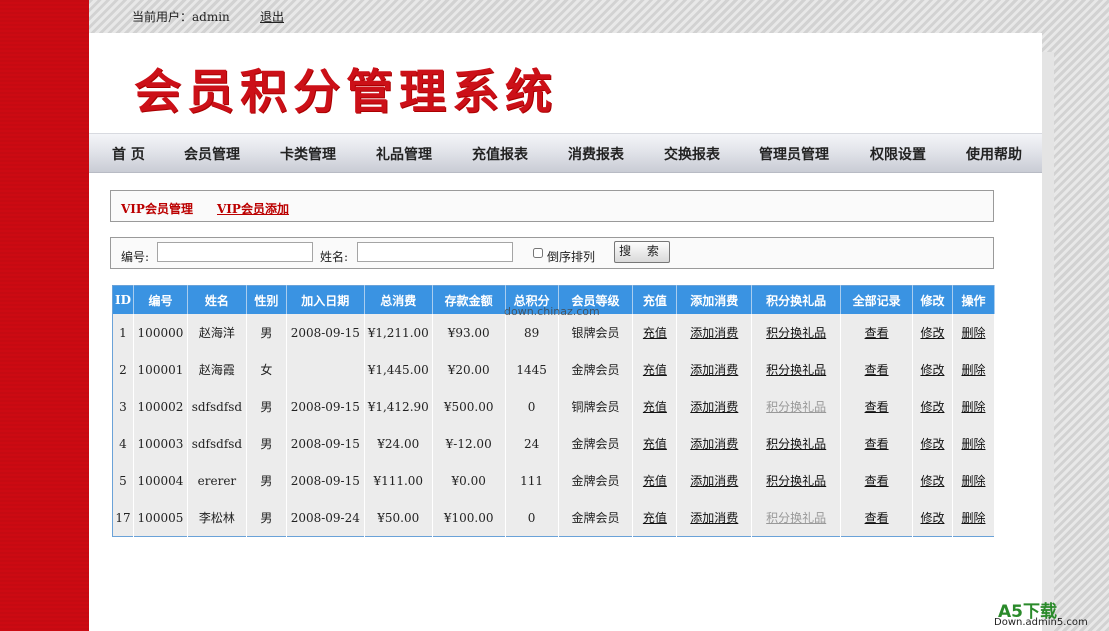 Image resolution: width=1109 pixels, height=631 pixels. Describe the element at coordinates (160, 443) in the screenshot. I see `table-cell: 100003` at that location.